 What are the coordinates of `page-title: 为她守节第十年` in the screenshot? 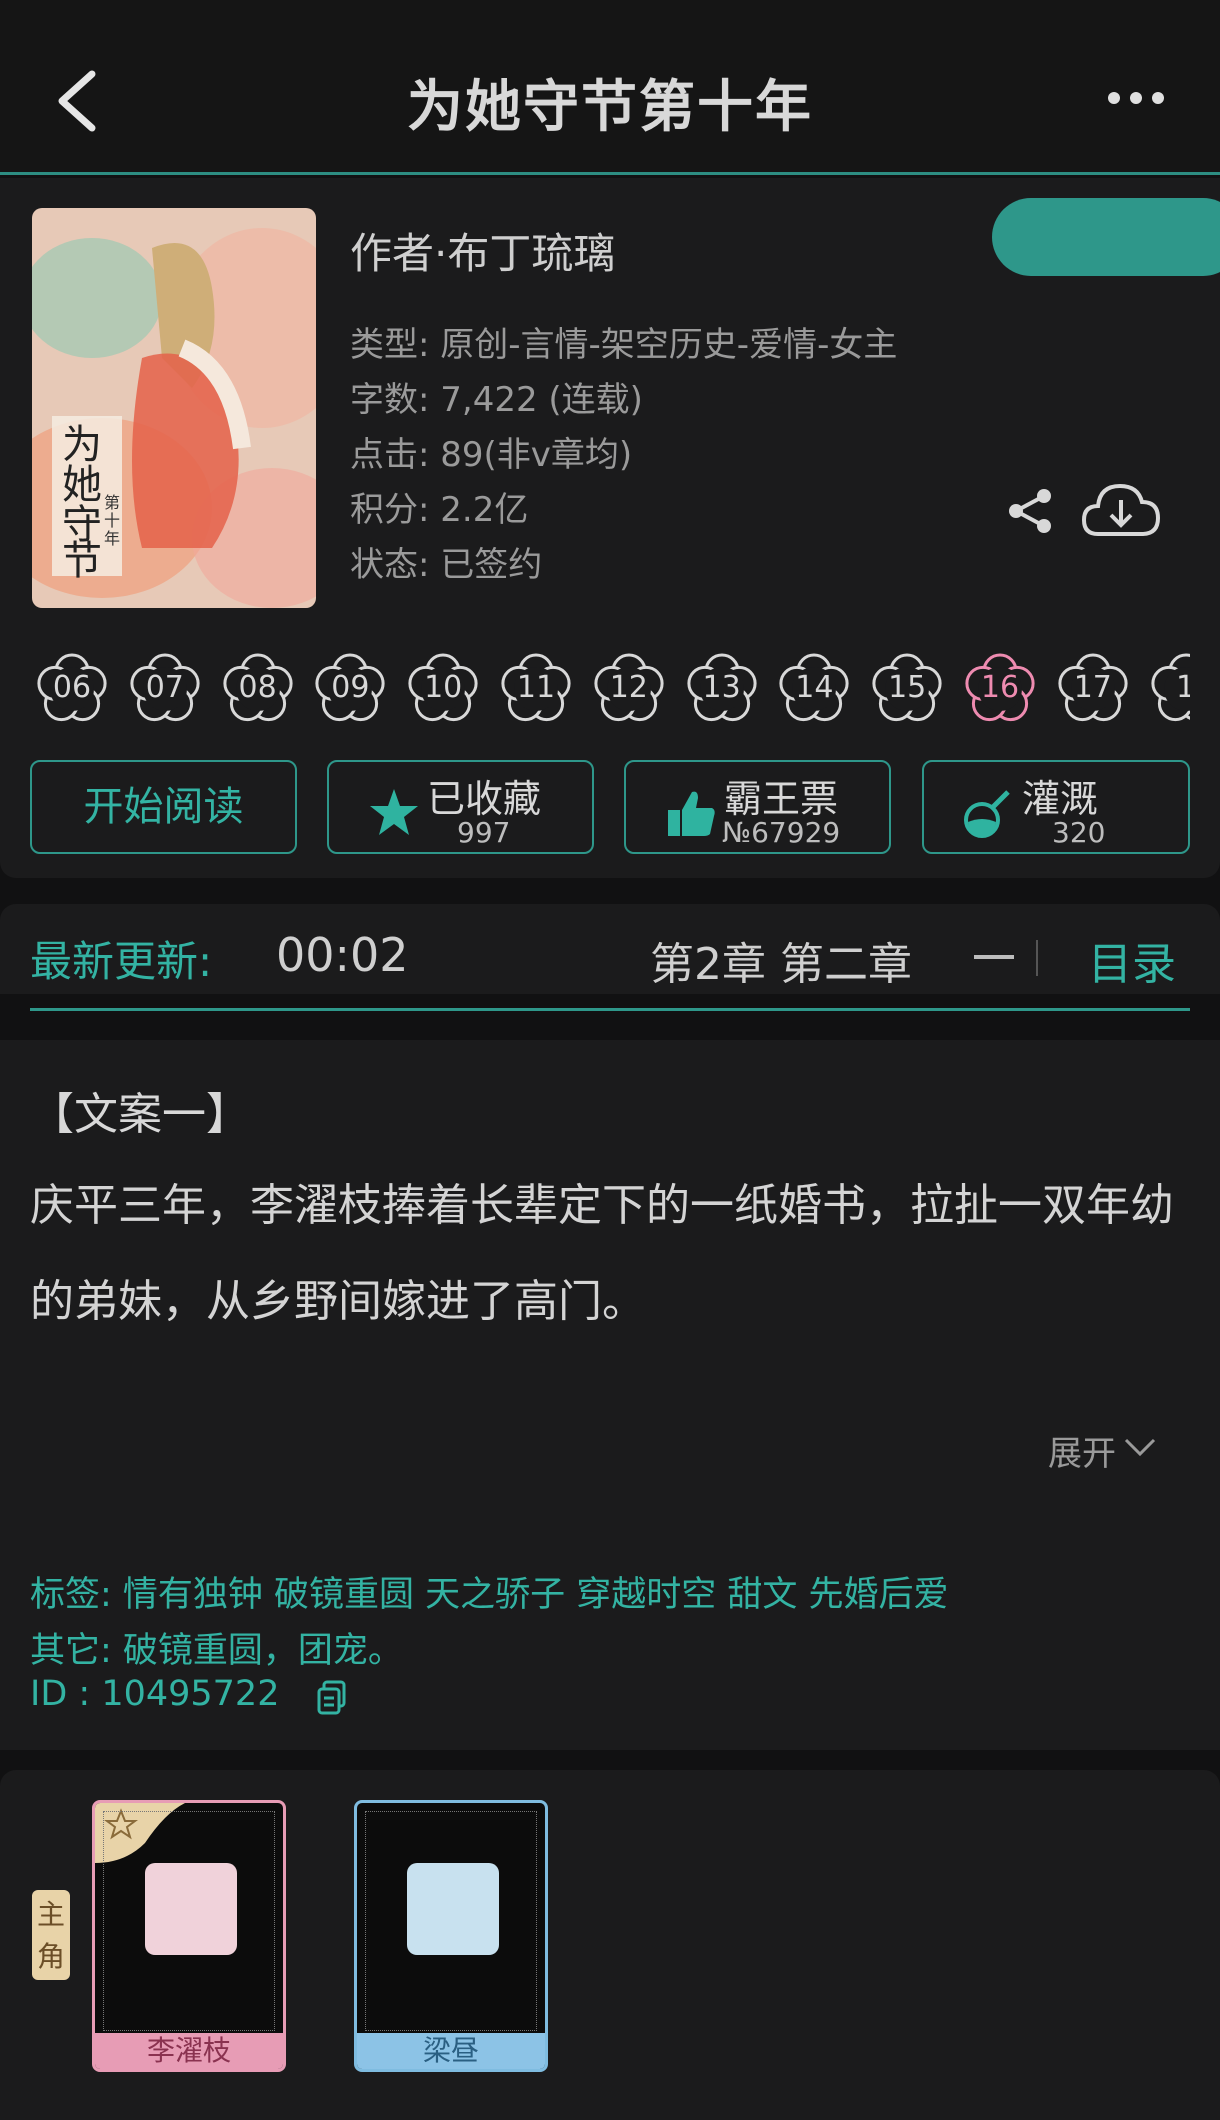 It's located at (610, 107).